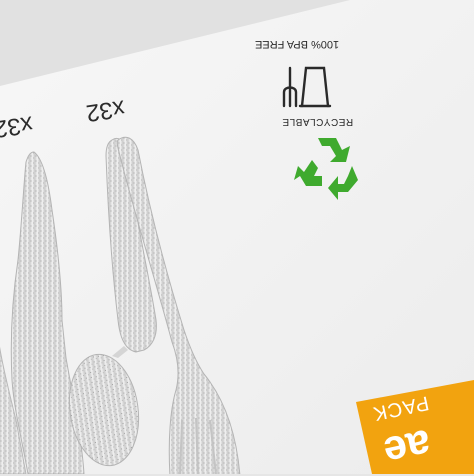 This screenshot has width=474, height=476. Describe the element at coordinates (105, 110) in the screenshot. I see `spoon-count: x32` at that location.